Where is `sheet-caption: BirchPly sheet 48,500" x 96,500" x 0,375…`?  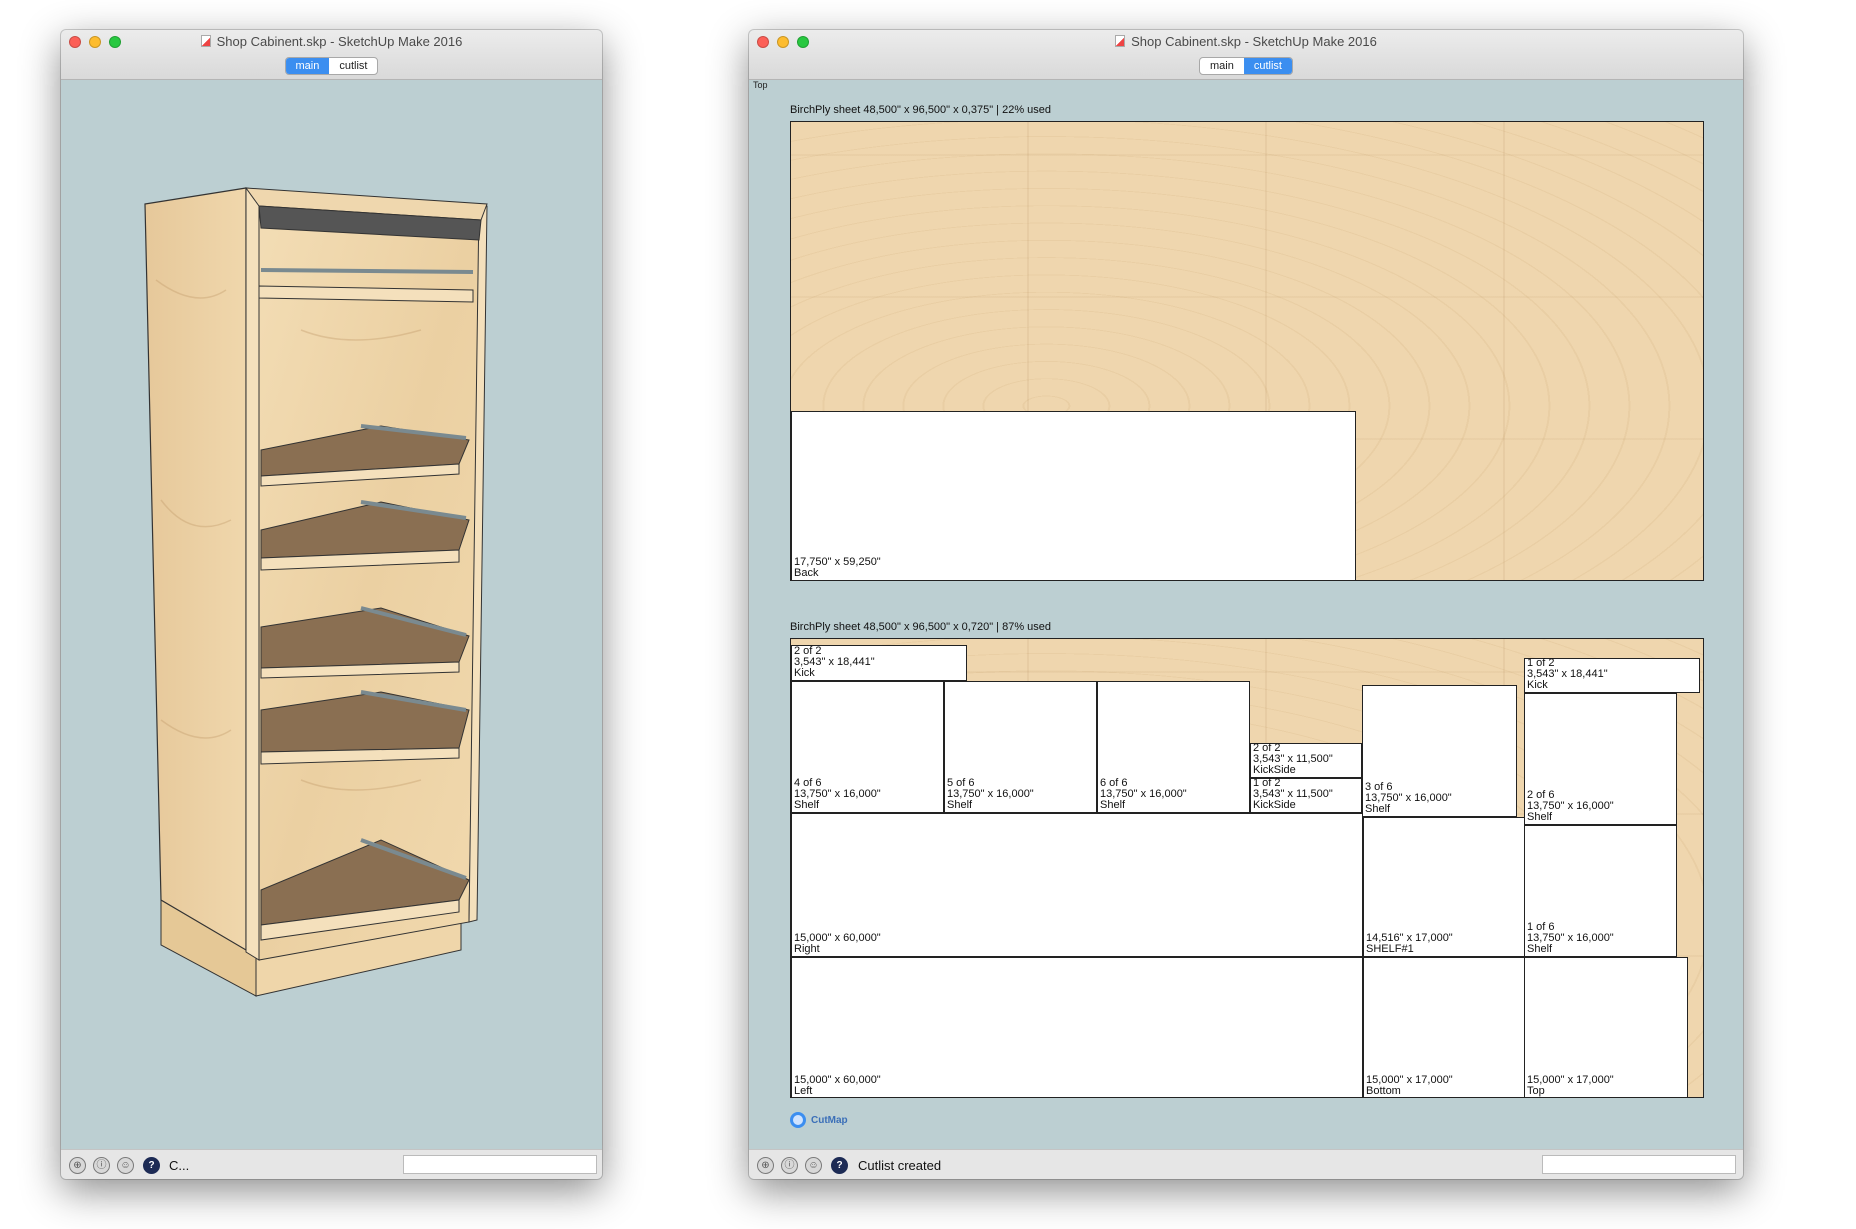 sheet-caption: BirchPly sheet 48,500" x 96,500" x 0,375… is located at coordinates (921, 110).